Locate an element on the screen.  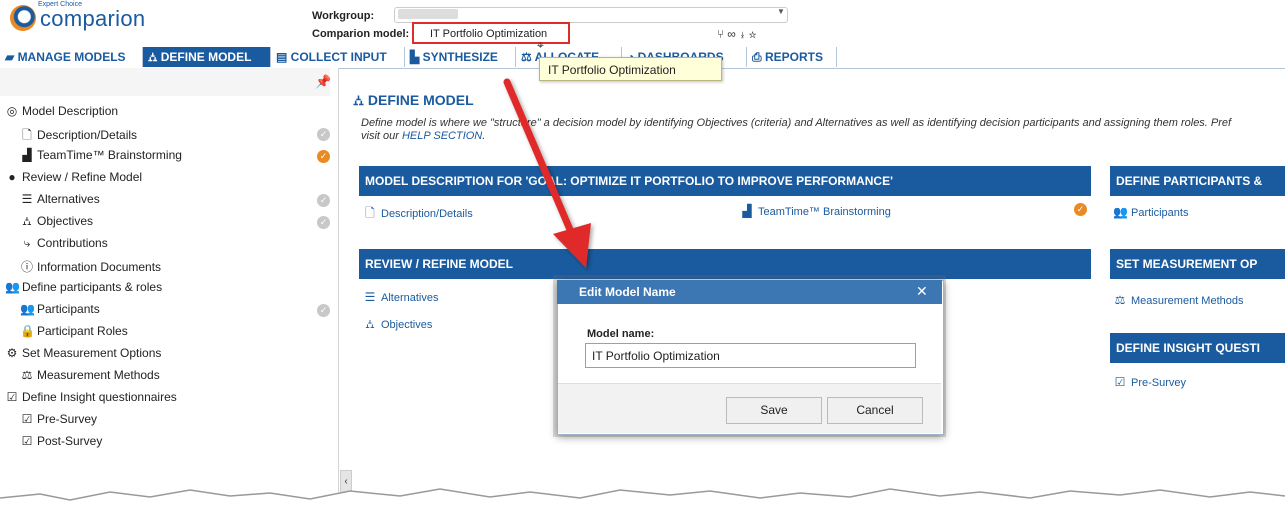
model-label: Comparion model: is located at coordinates (361, 34).